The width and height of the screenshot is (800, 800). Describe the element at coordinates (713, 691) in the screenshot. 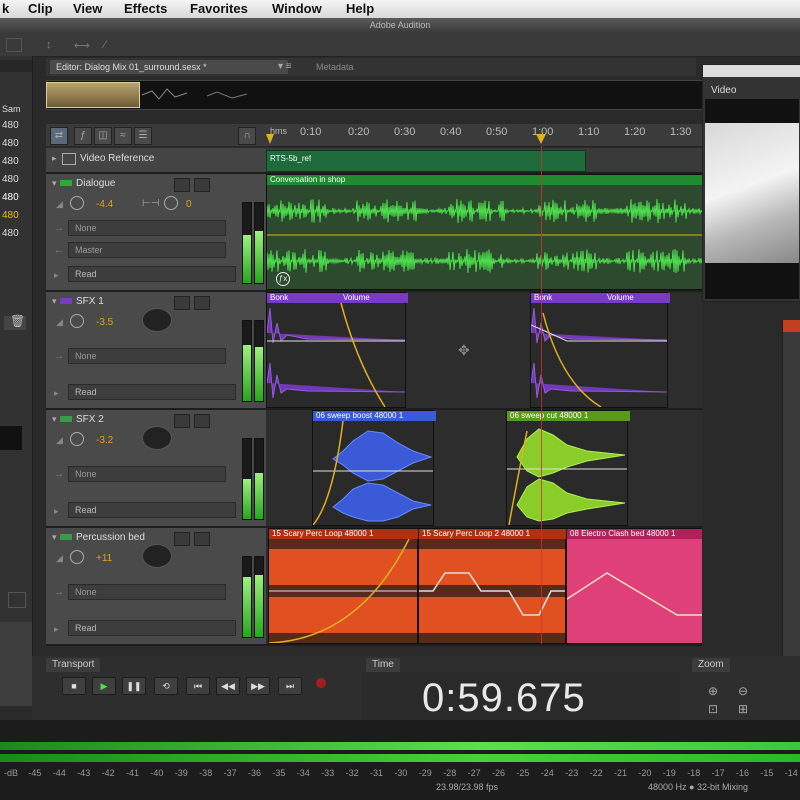

I see `zoom-in-icon: ⊕` at that location.